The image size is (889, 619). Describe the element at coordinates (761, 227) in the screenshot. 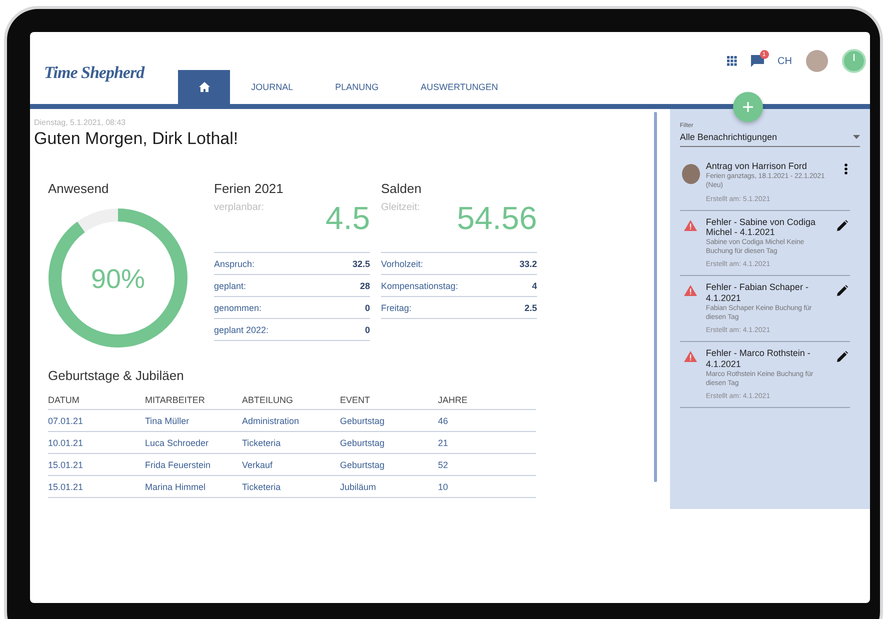

I see `notification-title: Fehler - Sabine von Codiga Michel - 4.1.2021` at that location.